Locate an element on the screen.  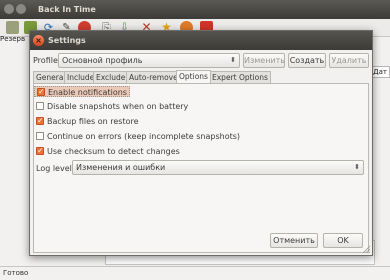
enable-notifications-checkbox: Enable notifications is located at coordinates (82, 91).